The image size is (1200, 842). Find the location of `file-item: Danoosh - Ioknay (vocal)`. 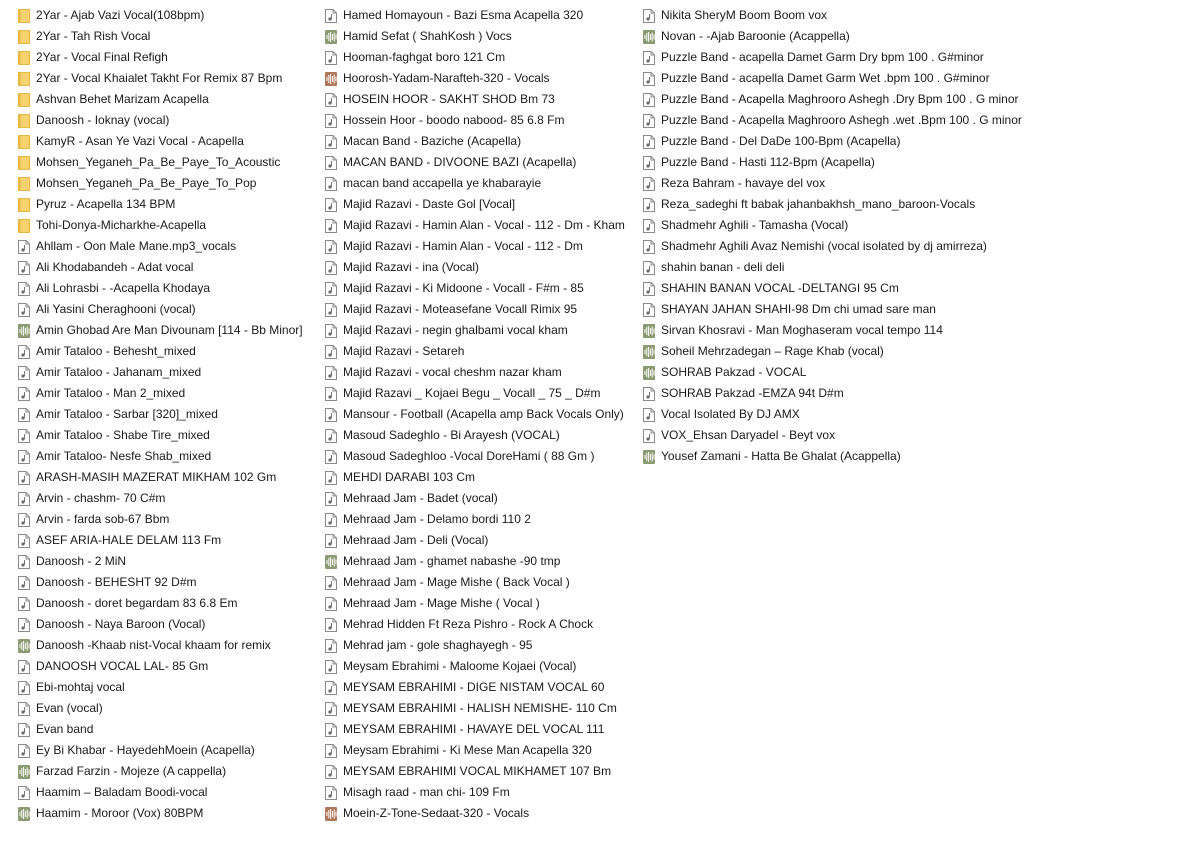

file-item: Danoosh - Ioknay (vocal) is located at coordinates (168, 120).